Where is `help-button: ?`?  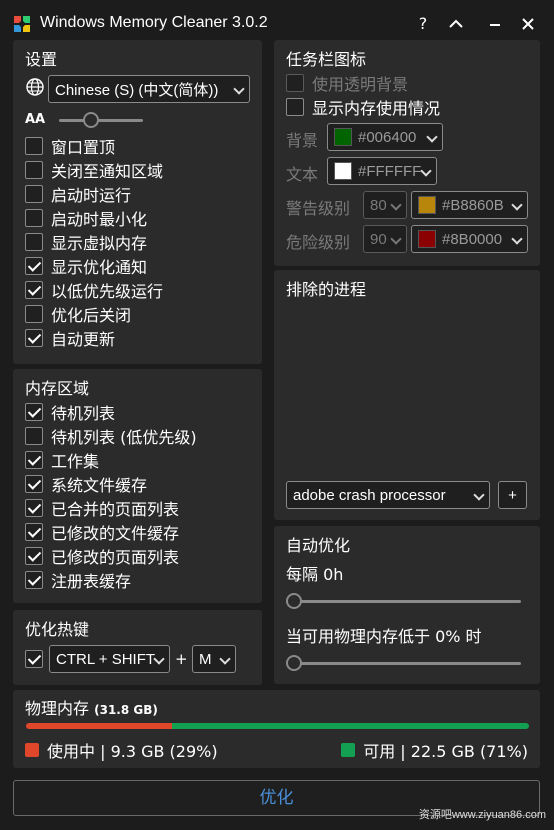
help-button: ? is located at coordinates (423, 24).